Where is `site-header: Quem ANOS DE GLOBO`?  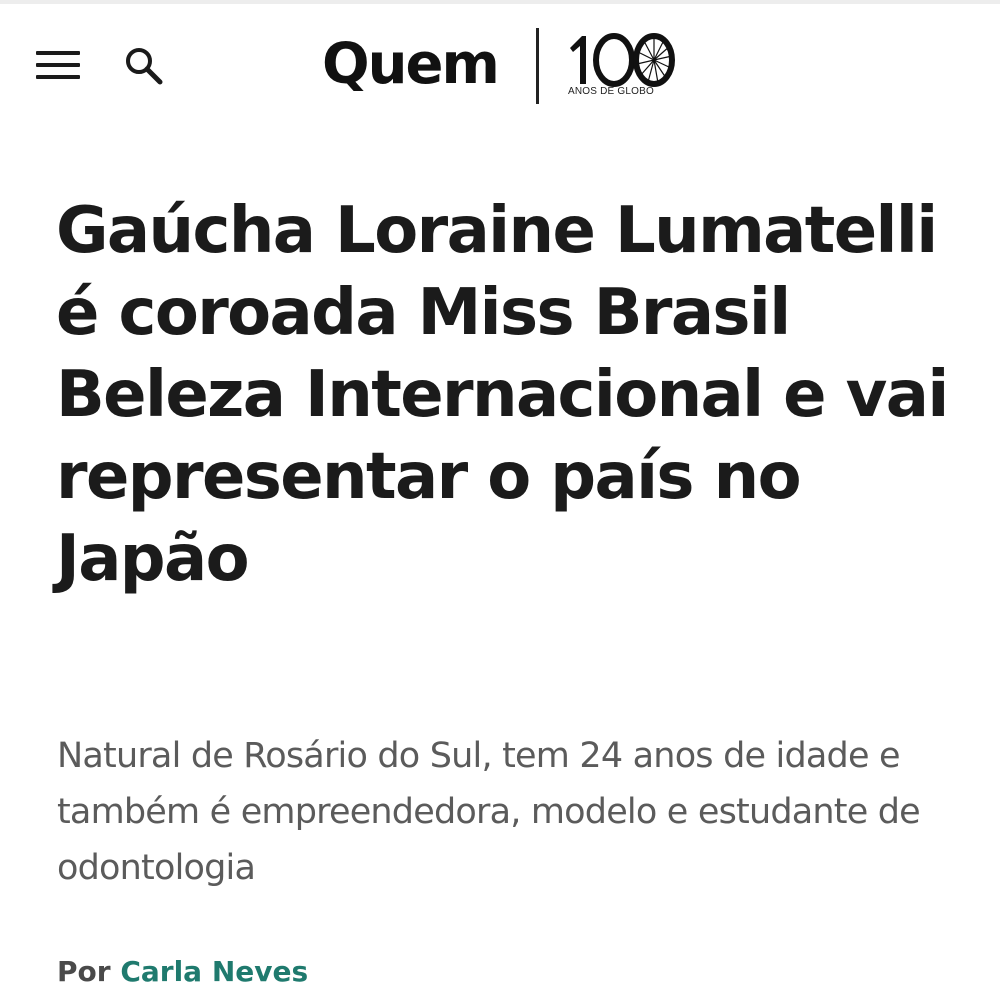 site-header: Quem ANOS DE GLOBO is located at coordinates (500, 67).